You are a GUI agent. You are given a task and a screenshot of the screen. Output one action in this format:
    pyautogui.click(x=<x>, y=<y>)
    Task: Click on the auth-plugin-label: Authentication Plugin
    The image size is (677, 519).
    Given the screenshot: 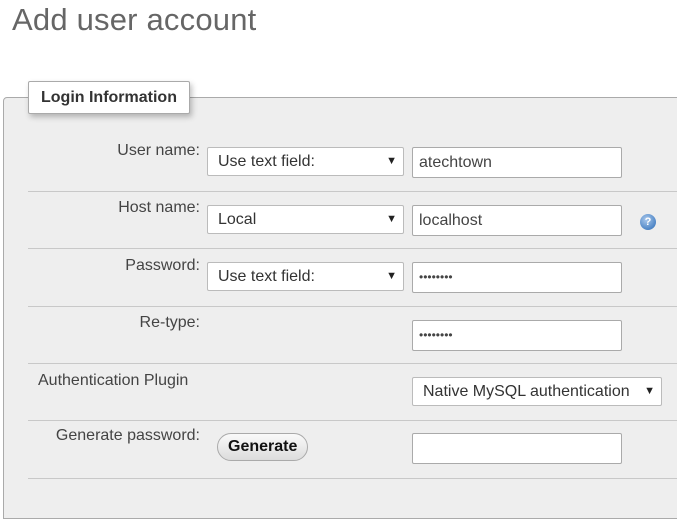 What is the action you would take?
    pyautogui.click(x=113, y=380)
    